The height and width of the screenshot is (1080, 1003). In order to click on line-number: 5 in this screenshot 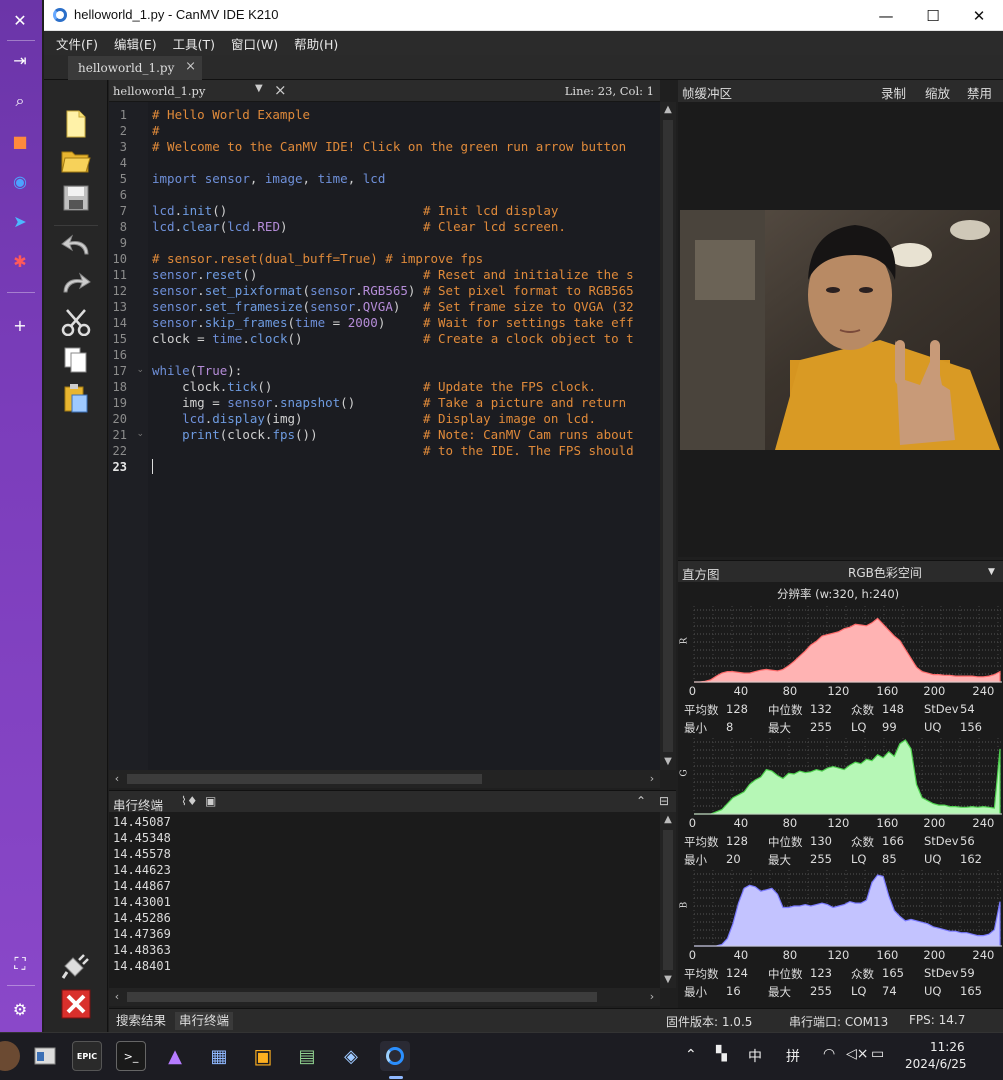, I will do `click(123, 179)`.